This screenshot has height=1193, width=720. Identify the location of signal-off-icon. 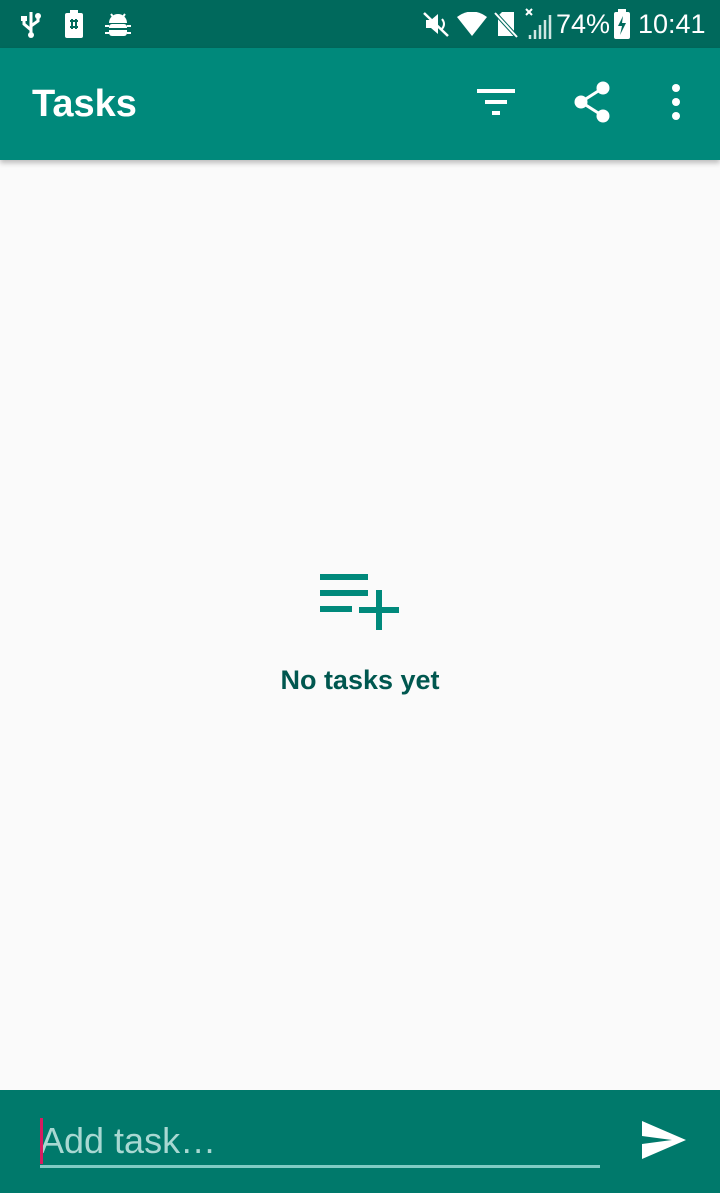
(538, 24).